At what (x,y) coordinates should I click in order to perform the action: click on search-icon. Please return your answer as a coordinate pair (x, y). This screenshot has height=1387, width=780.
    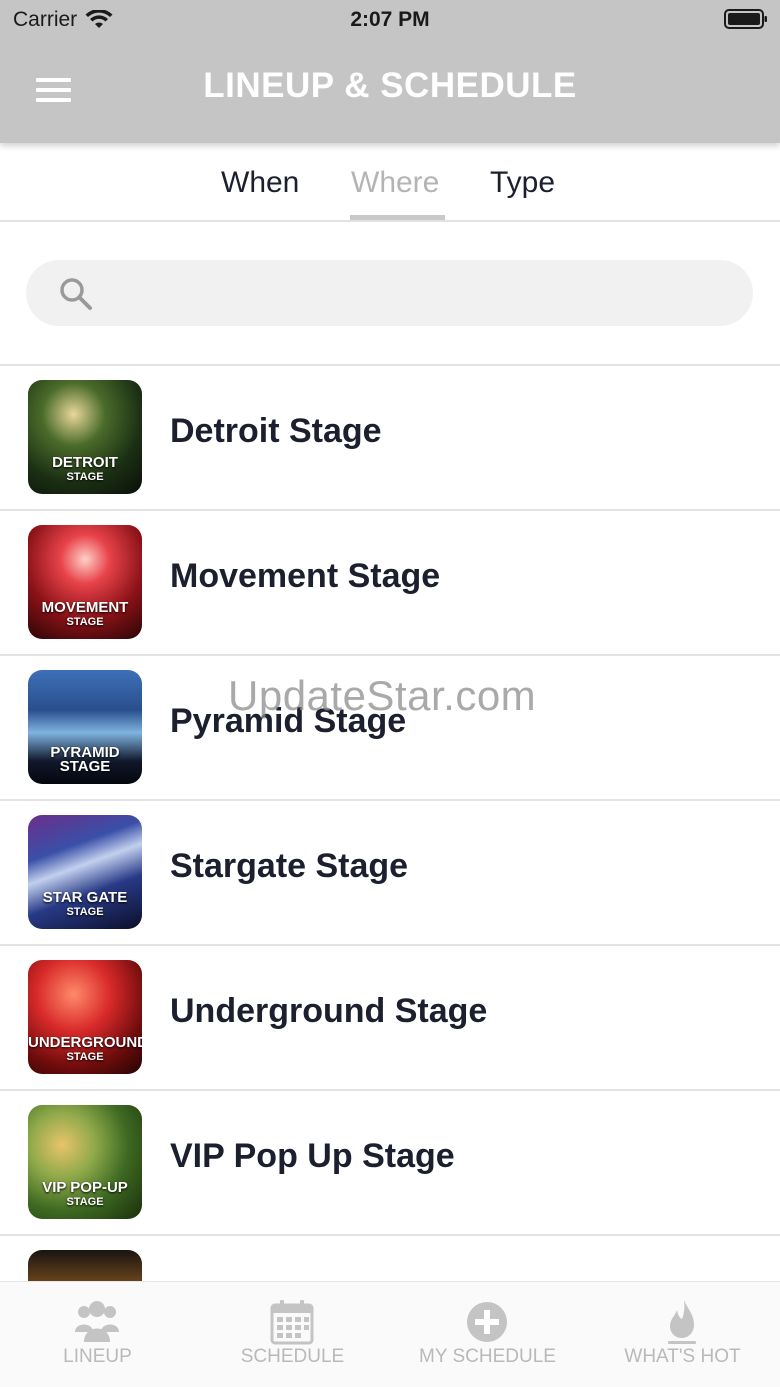
    Looking at the image, I should click on (76, 294).